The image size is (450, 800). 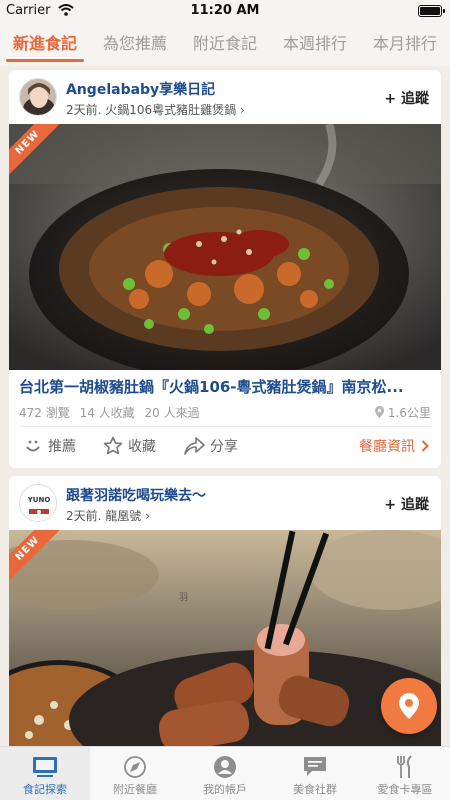 I want to click on nav-label: 愛食卡專區, so click(x=405, y=789).